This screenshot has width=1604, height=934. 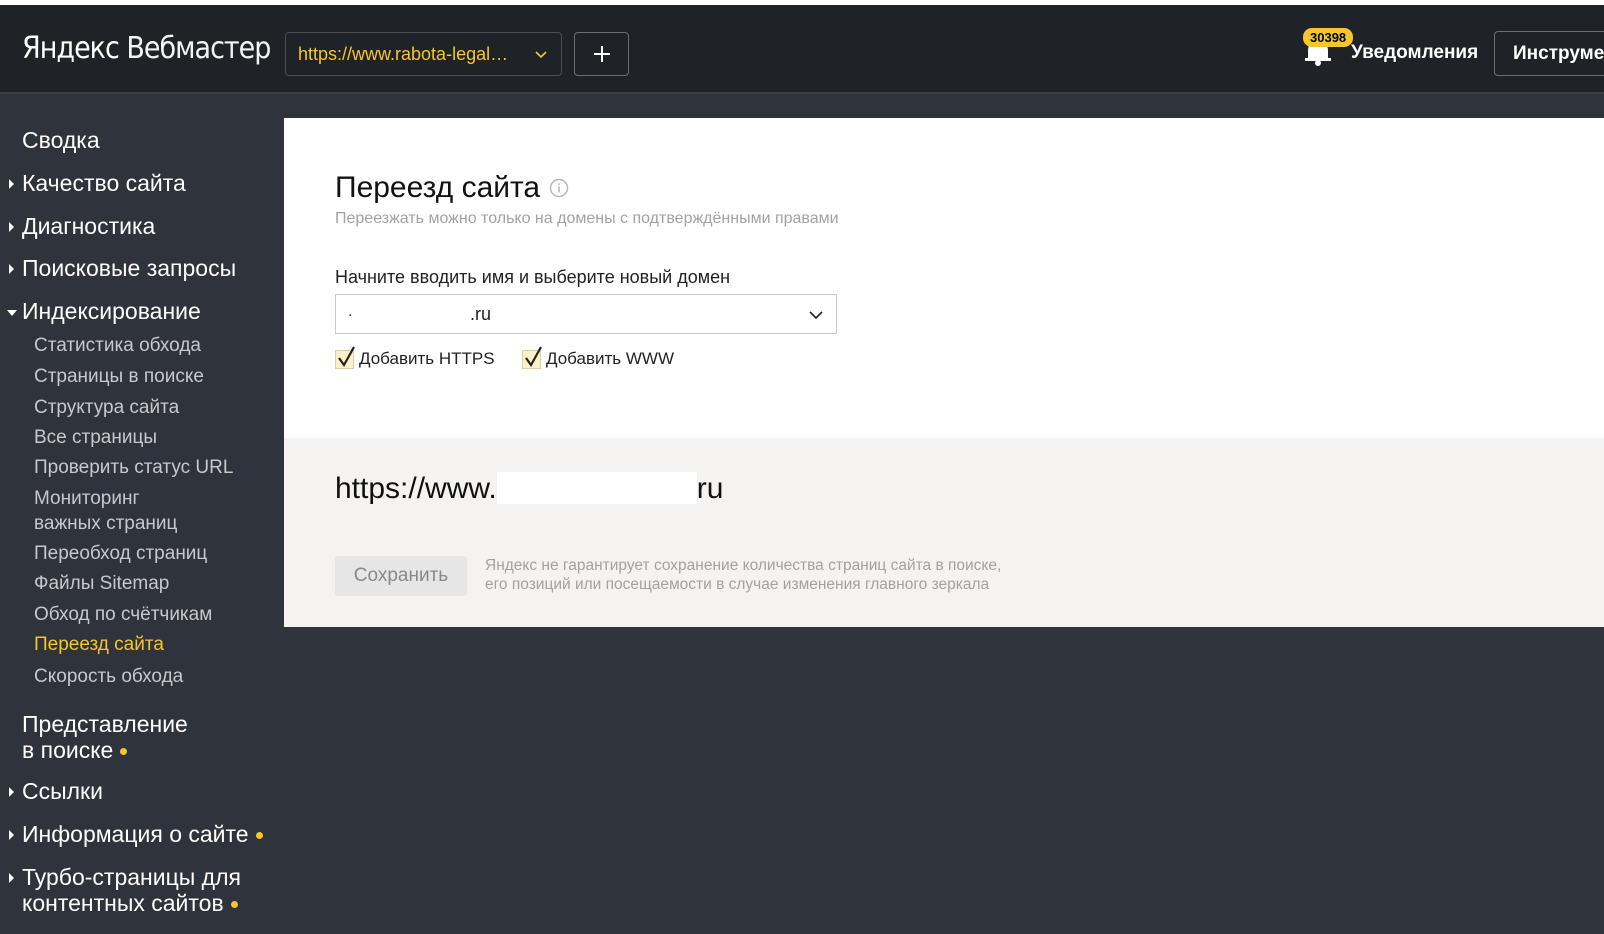 I want to click on sidebar-item-label: Диагностика, so click(x=89, y=226).